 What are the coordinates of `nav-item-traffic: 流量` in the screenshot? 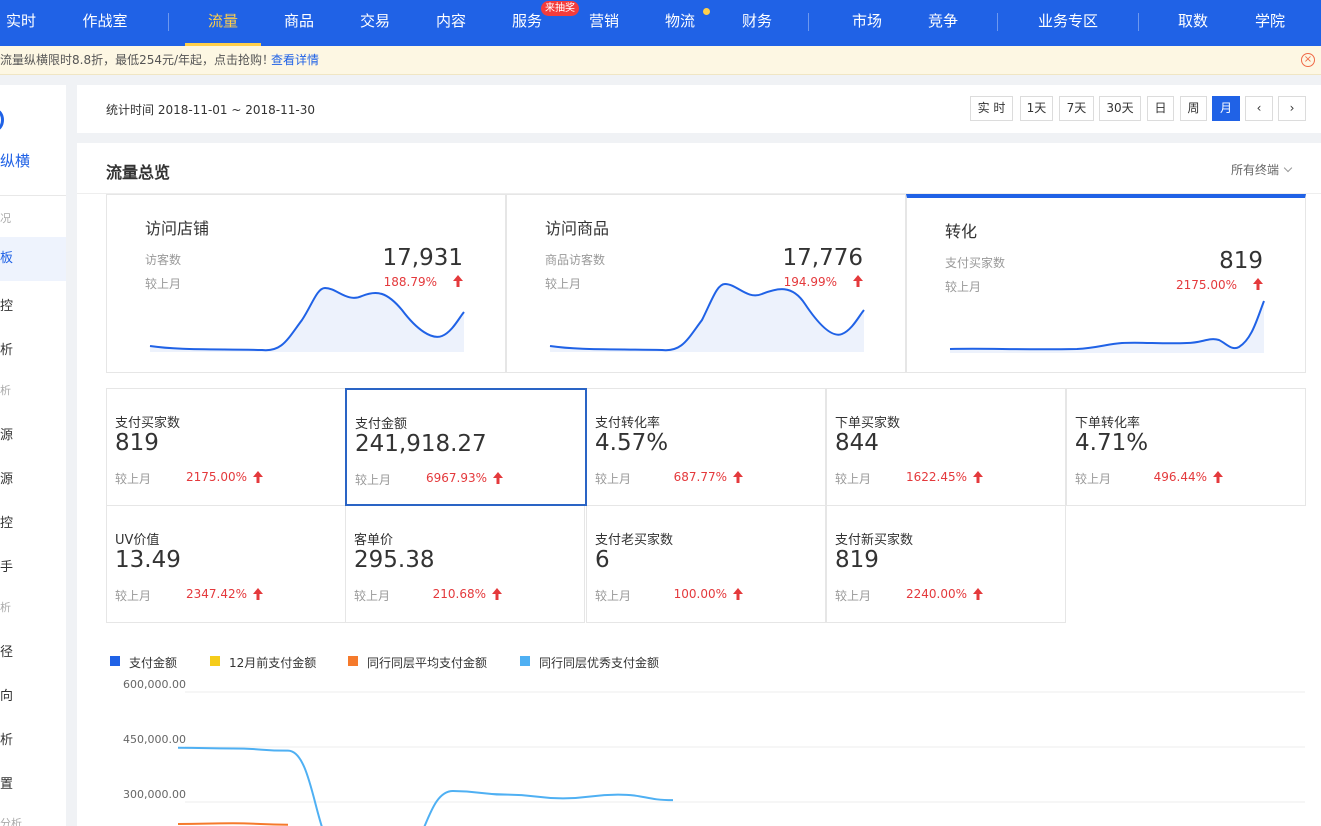 It's located at (223, 23).